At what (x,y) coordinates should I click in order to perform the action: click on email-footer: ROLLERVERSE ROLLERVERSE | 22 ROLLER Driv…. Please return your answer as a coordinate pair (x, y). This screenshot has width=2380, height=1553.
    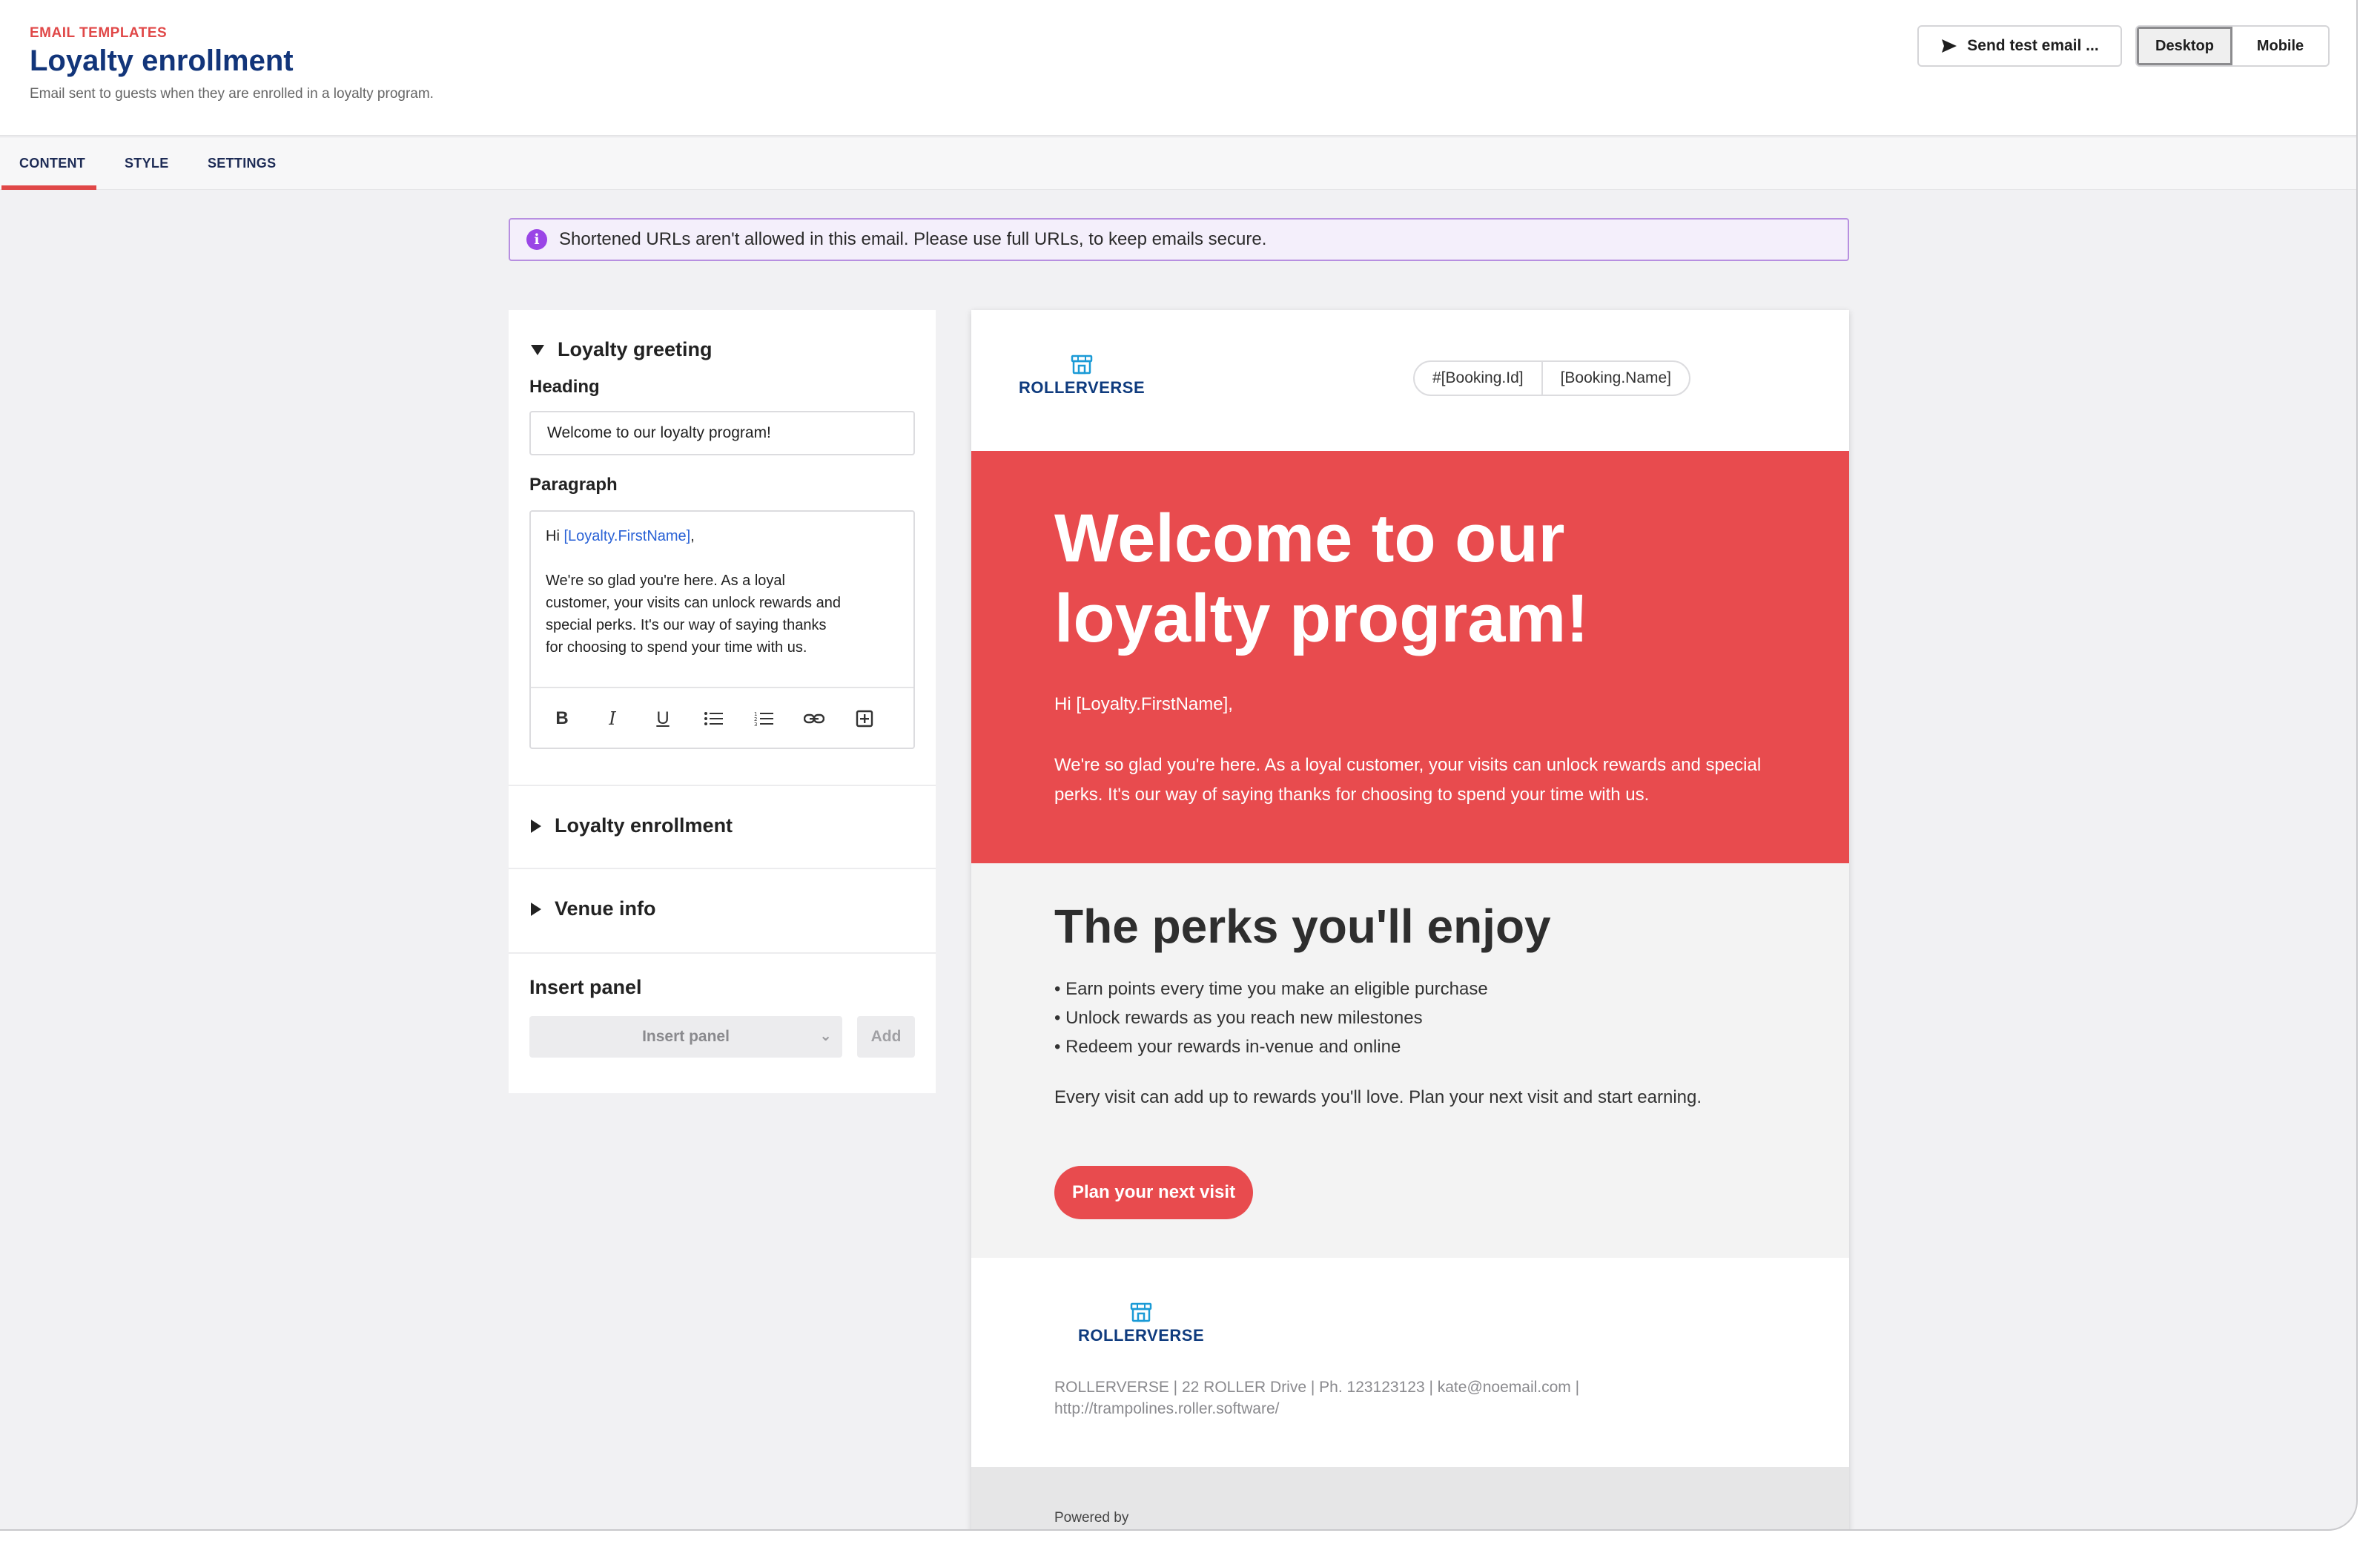
    Looking at the image, I should click on (1410, 1362).